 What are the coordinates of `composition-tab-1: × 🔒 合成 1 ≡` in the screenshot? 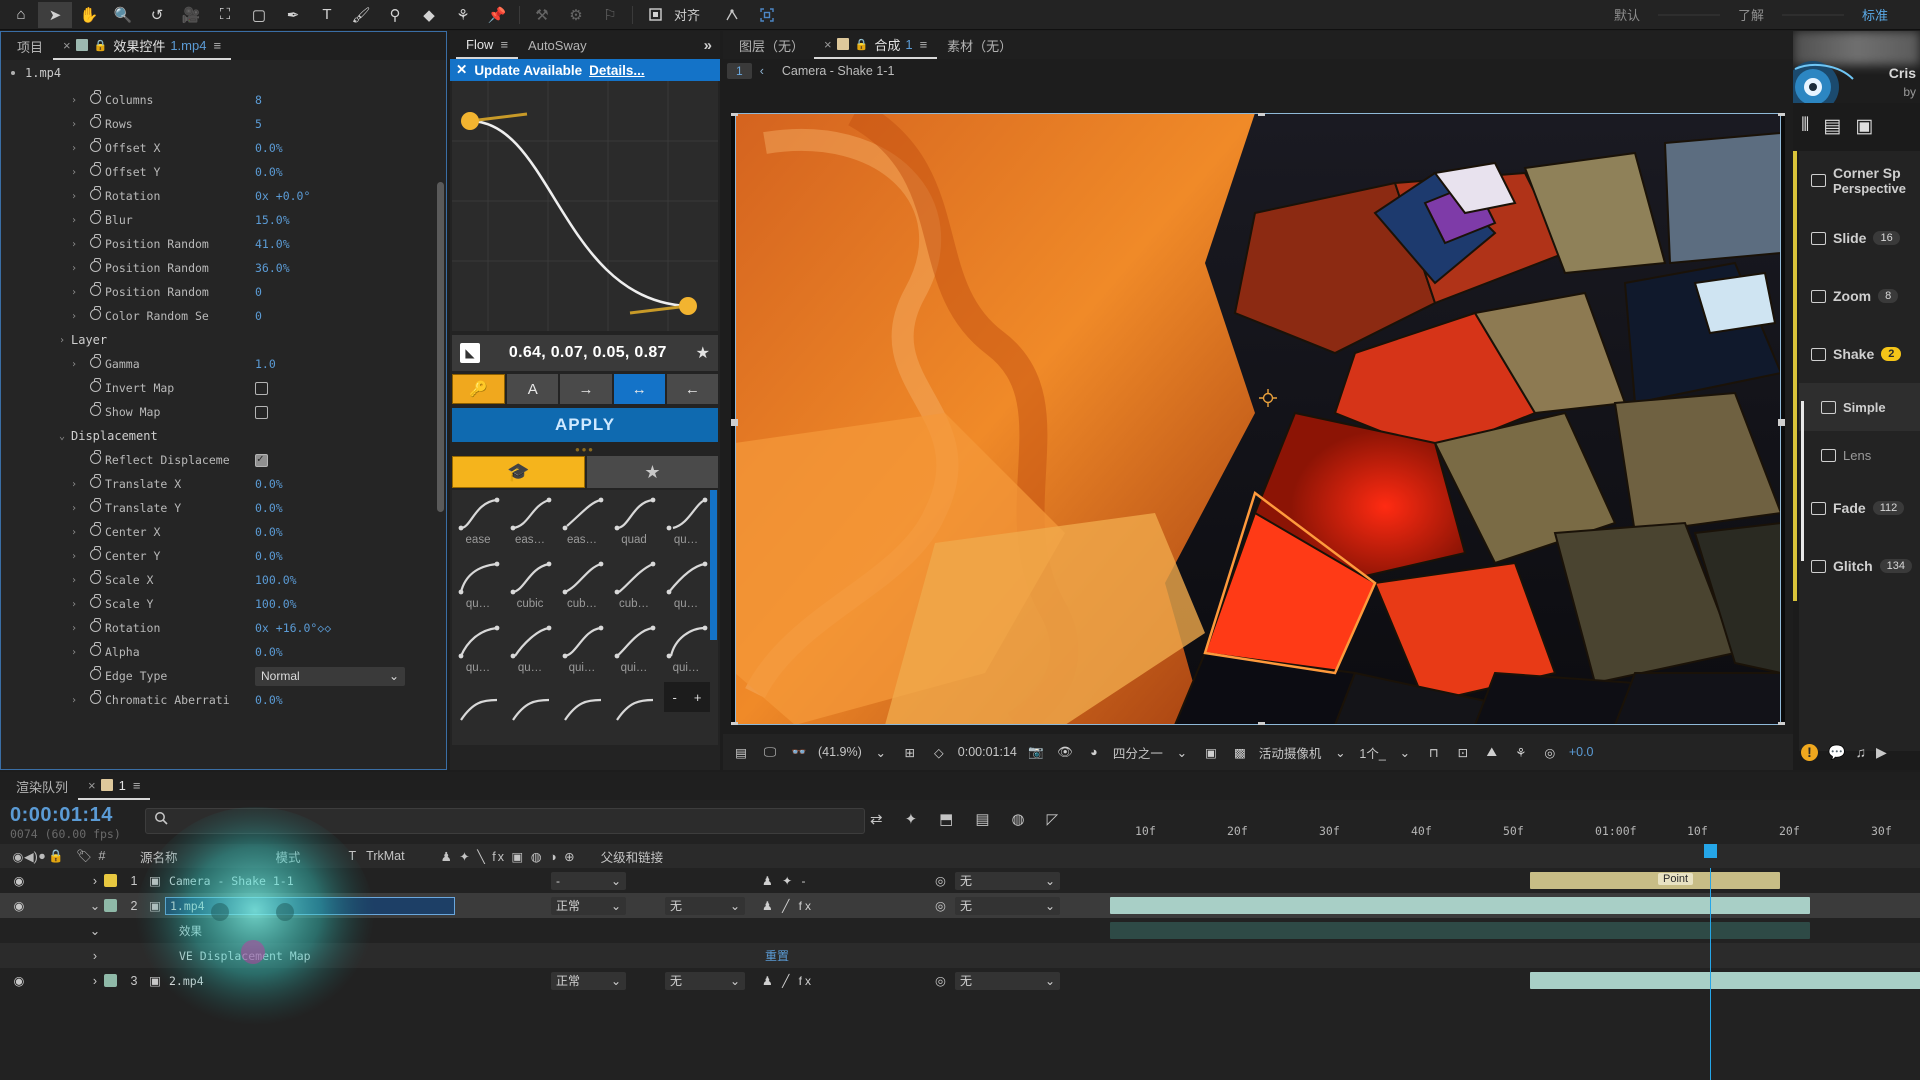 It's located at (876, 45).